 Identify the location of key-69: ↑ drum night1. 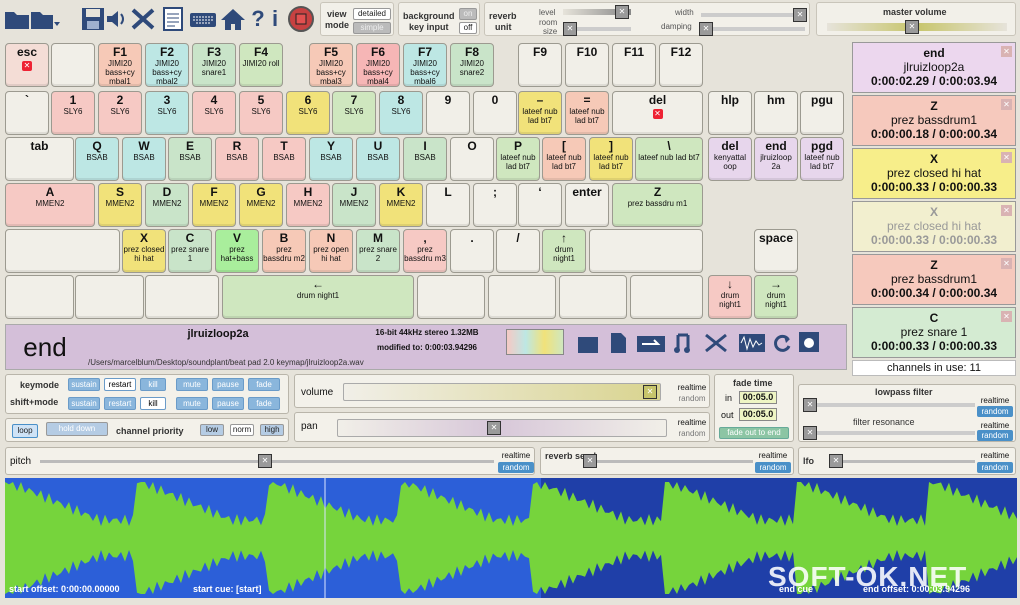
(564, 251).